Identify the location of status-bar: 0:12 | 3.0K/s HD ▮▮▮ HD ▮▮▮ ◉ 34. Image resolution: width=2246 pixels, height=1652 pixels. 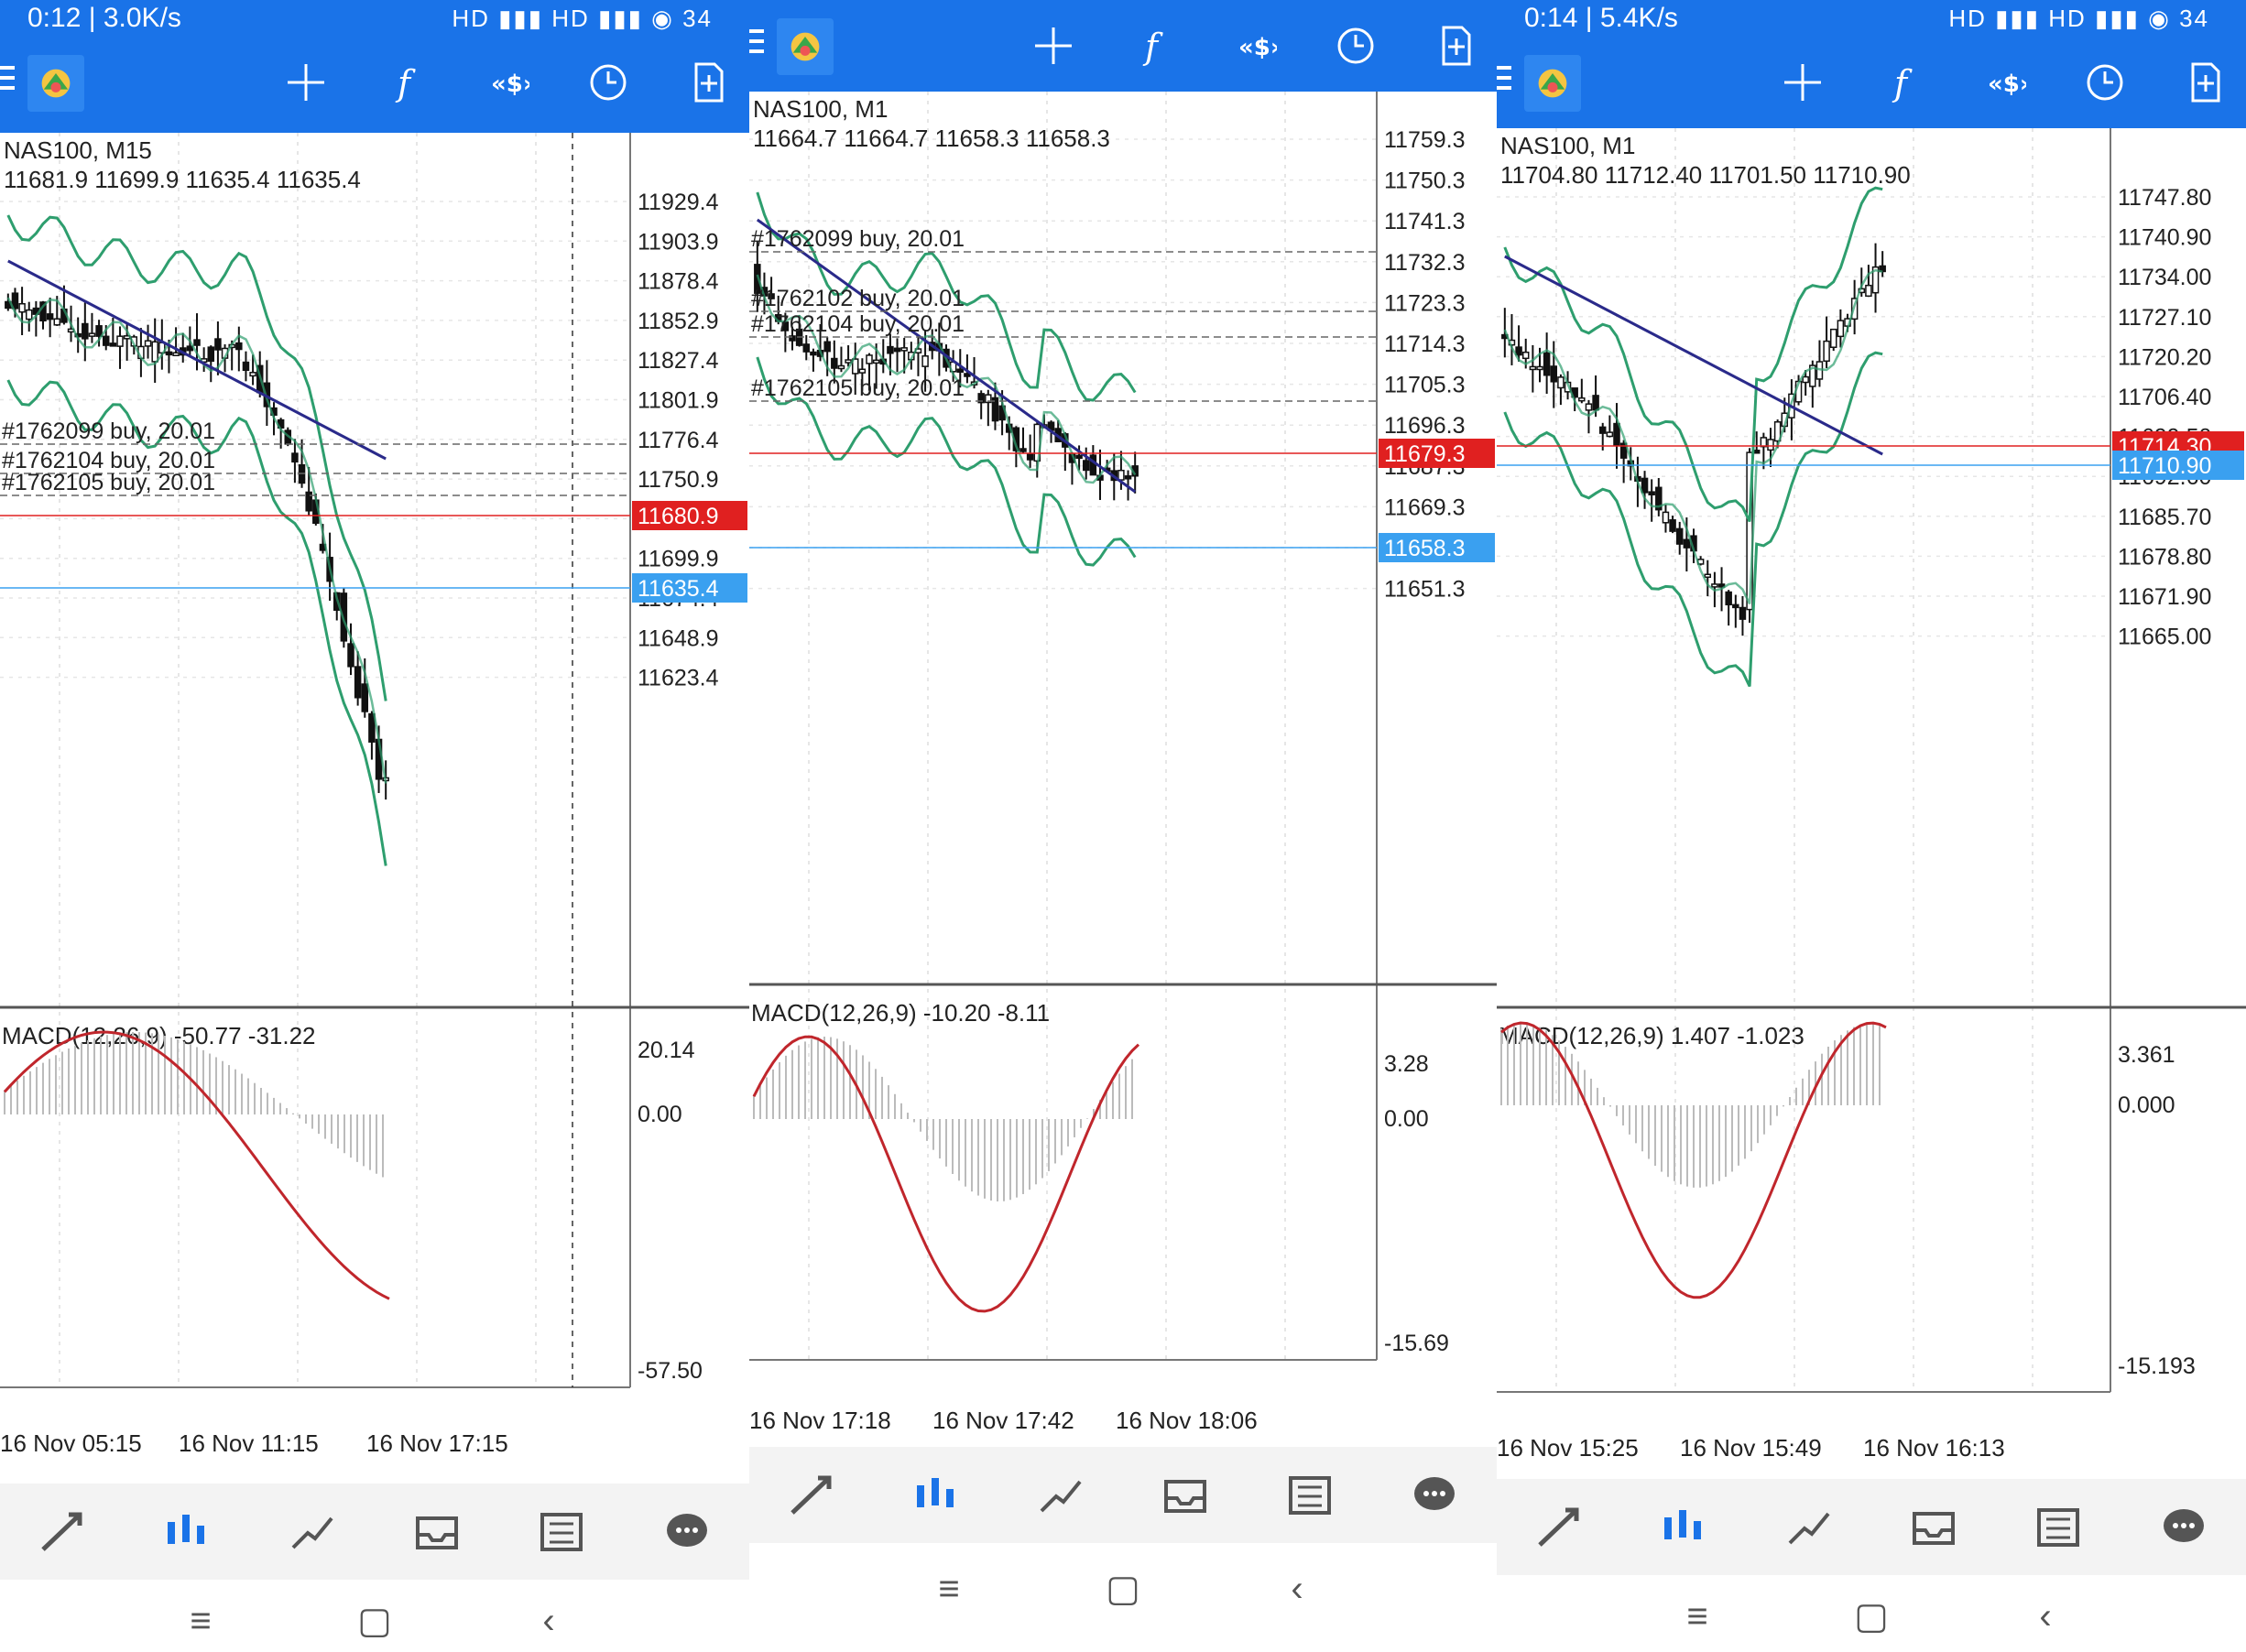
(374, 19).